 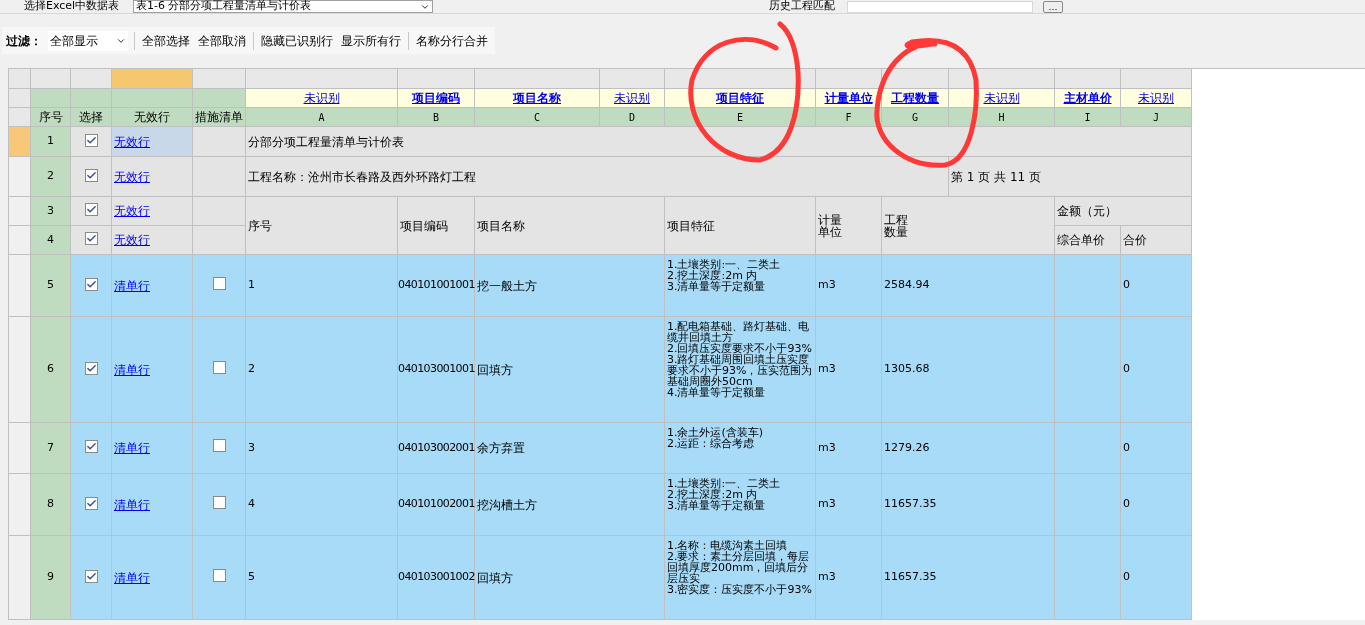 What do you see at coordinates (321, 98) in the screenshot?
I see `column-mapping-link: 未识别` at bounding box center [321, 98].